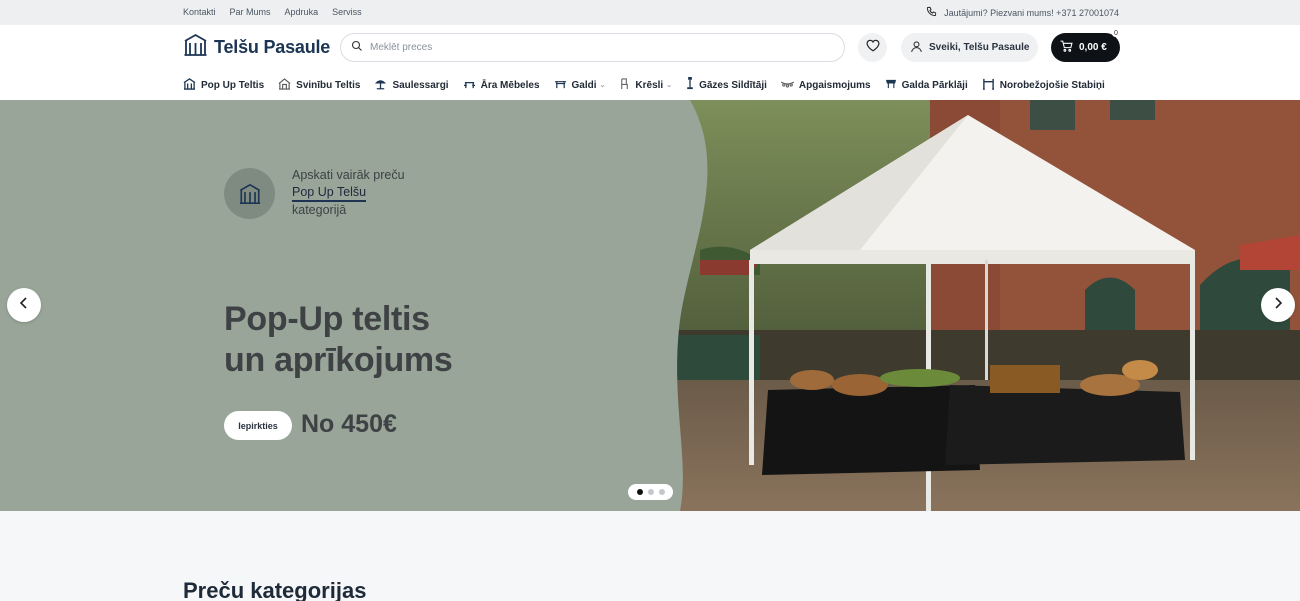  What do you see at coordinates (250, 12) in the screenshot?
I see `top-link-par-mums: Par Mums` at bounding box center [250, 12].